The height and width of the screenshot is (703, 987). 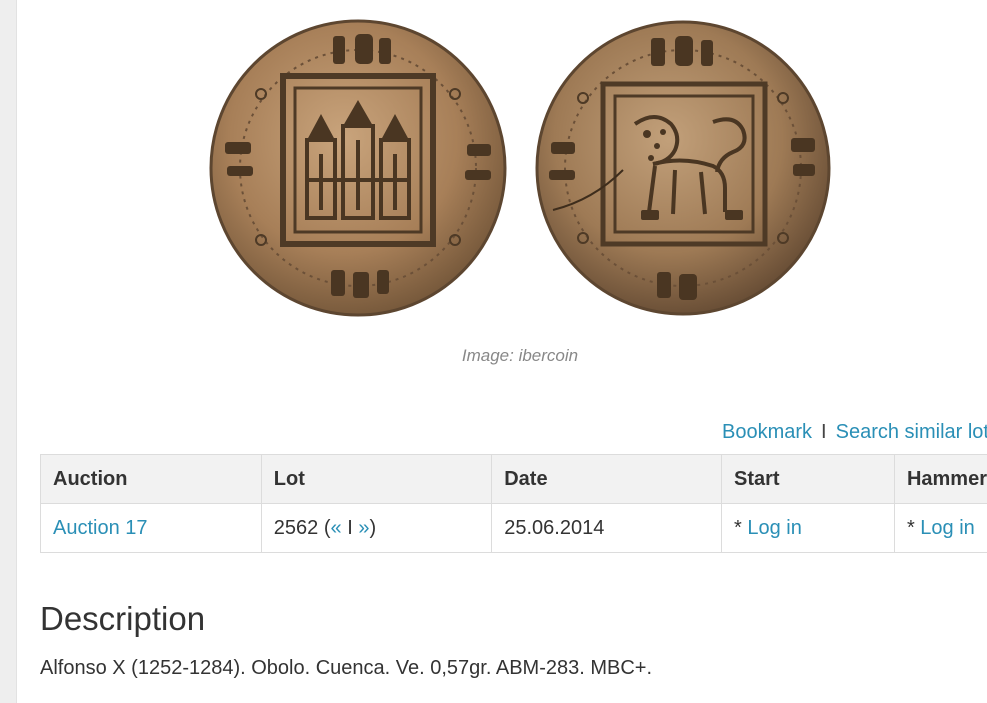 What do you see at coordinates (947, 528) in the screenshot?
I see `hammer-login-link: Log in` at bounding box center [947, 528].